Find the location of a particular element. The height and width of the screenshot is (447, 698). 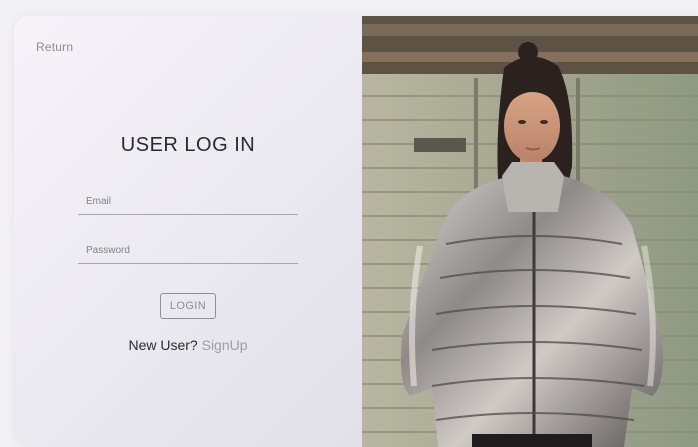

return-link: Return is located at coordinates (54, 47).